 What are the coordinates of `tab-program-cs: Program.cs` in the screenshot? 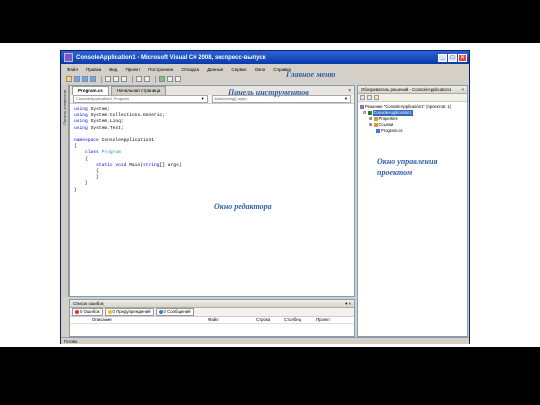 It's located at (90, 90).